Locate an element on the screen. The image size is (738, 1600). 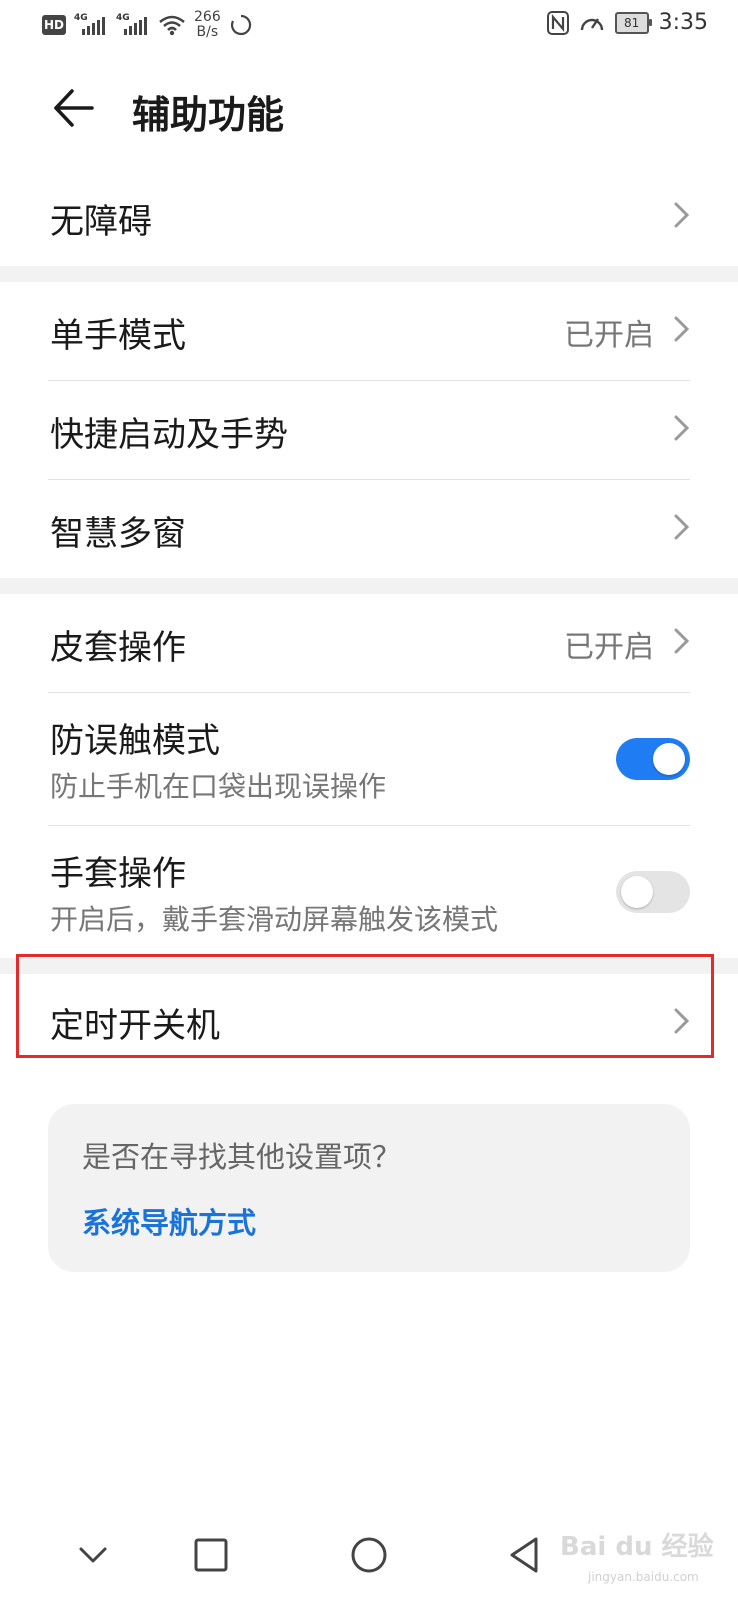
signal-icon-sim1: 4G is located at coordinates (91, 25).